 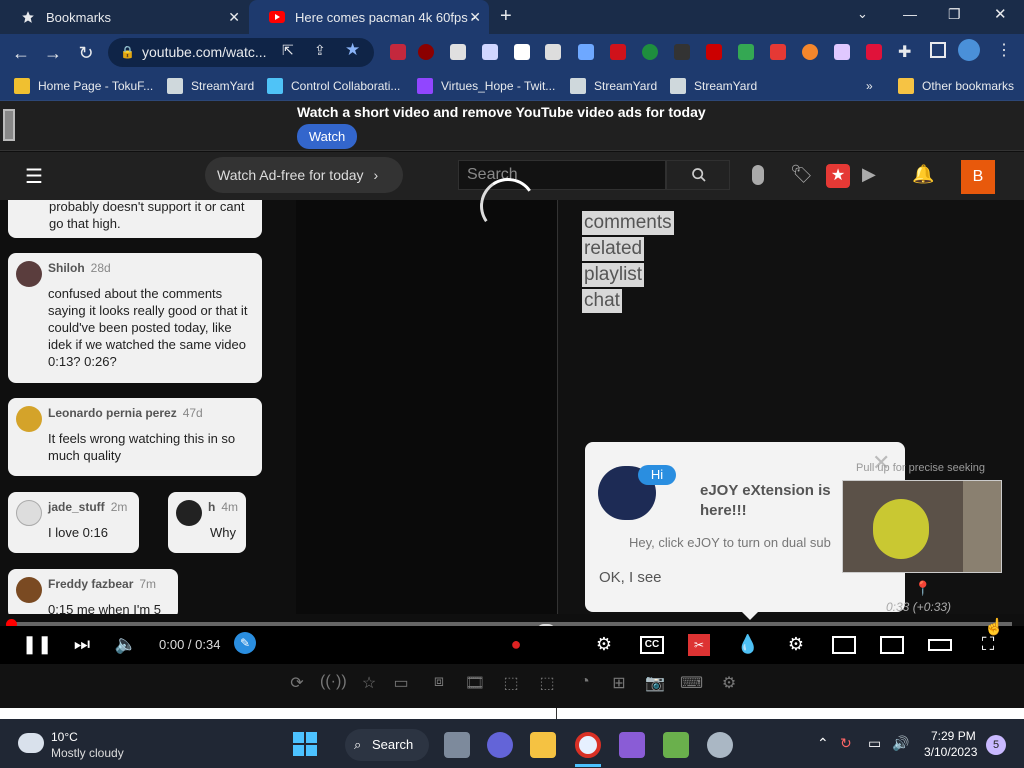 I want to click on fit-icon: ⬚, so click(x=547, y=683).